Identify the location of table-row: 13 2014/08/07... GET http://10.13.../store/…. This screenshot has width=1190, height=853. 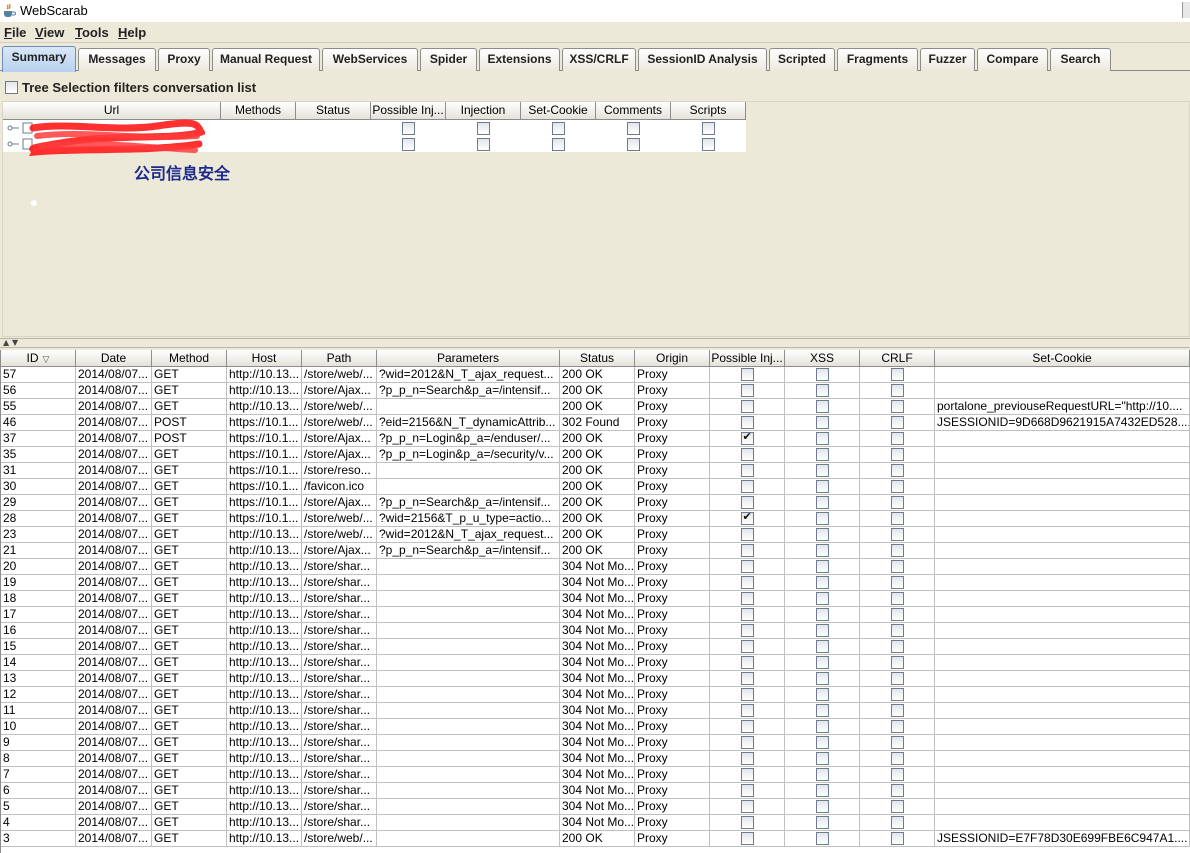
(595, 679).